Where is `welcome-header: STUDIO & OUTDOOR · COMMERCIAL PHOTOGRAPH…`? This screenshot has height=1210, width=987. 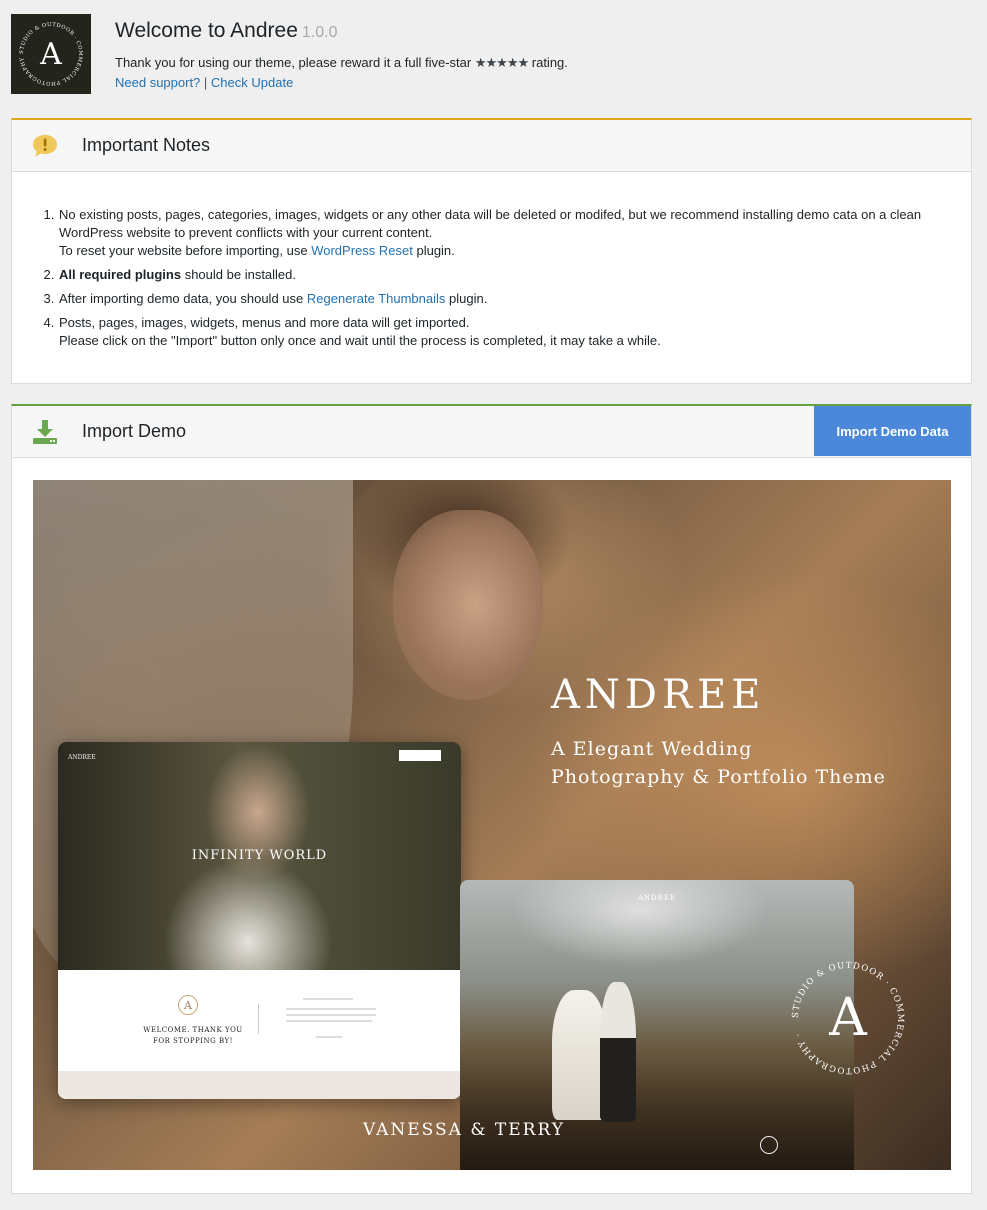 welcome-header: STUDIO & OUTDOOR · COMMERCIAL PHOTOGRAPH… is located at coordinates (491, 54).